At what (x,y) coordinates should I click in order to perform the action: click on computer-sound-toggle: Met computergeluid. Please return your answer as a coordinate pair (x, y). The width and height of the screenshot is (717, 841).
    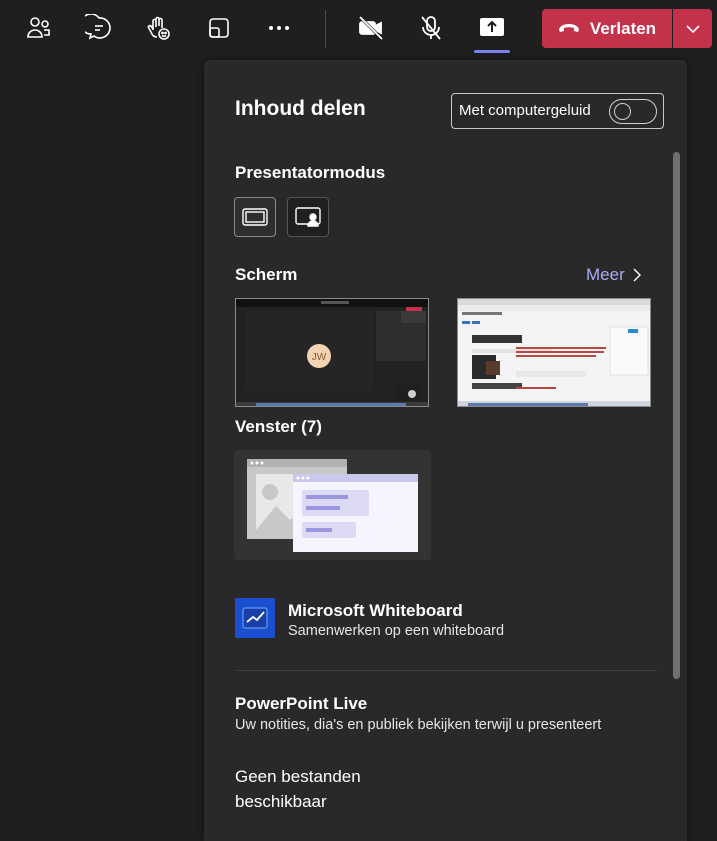
    Looking at the image, I should click on (557, 111).